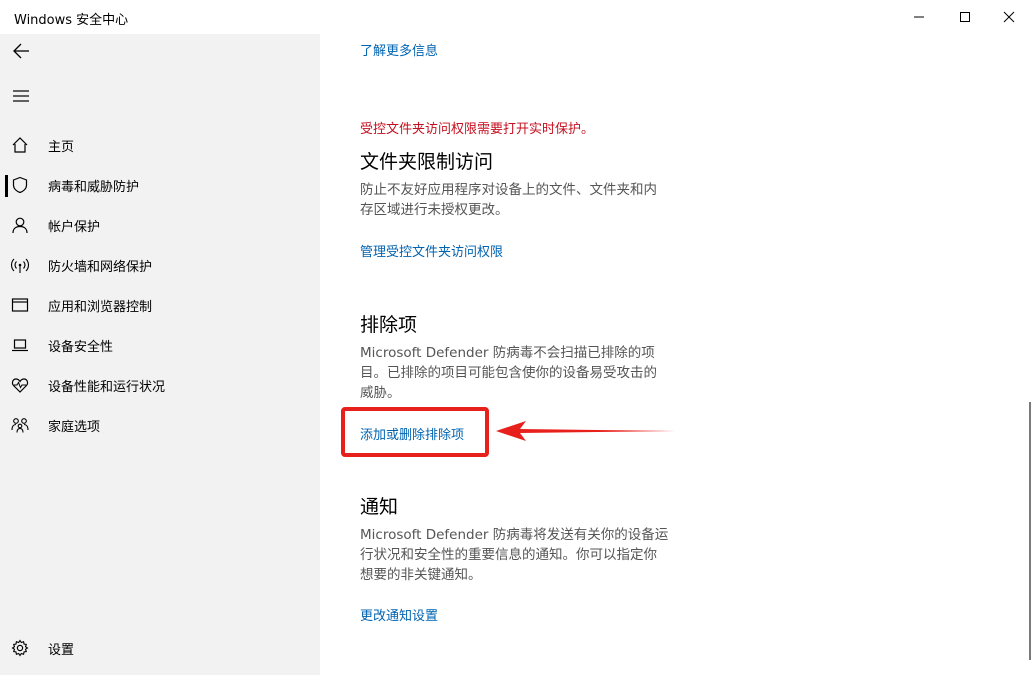  Describe the element at coordinates (399, 49) in the screenshot. I see `learn-more-link: 了解更多信息` at that location.